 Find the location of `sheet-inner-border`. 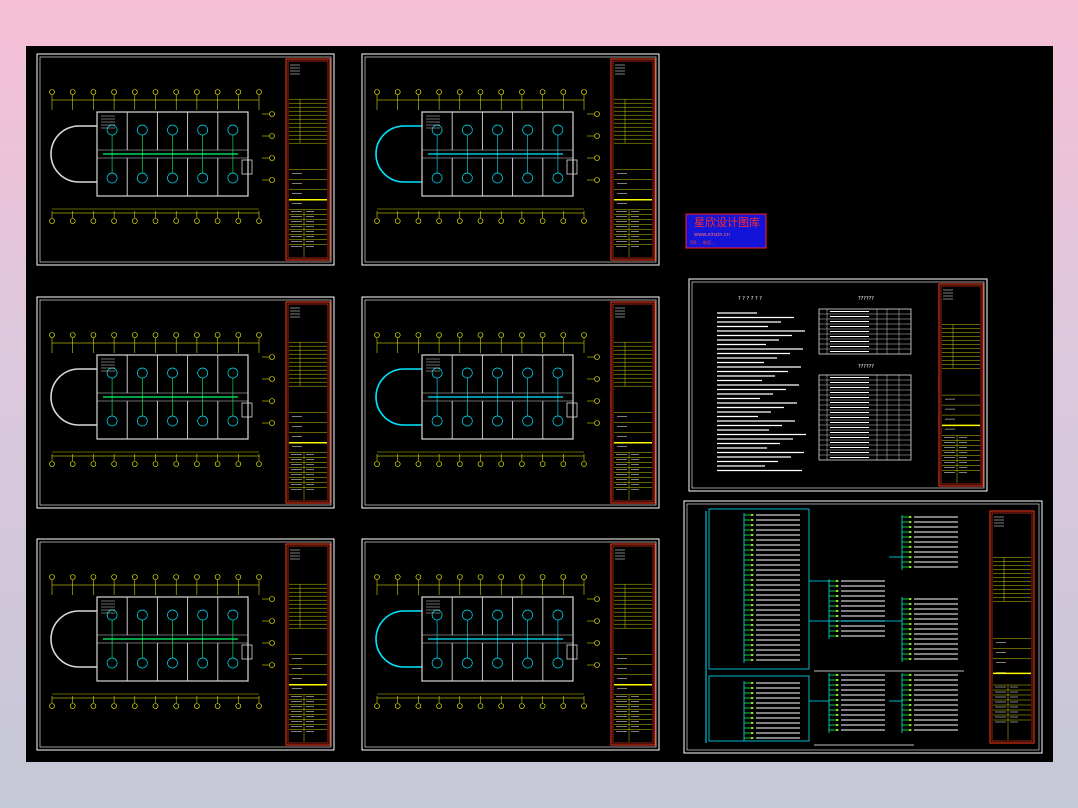

sheet-inner-border is located at coordinates (185, 644).